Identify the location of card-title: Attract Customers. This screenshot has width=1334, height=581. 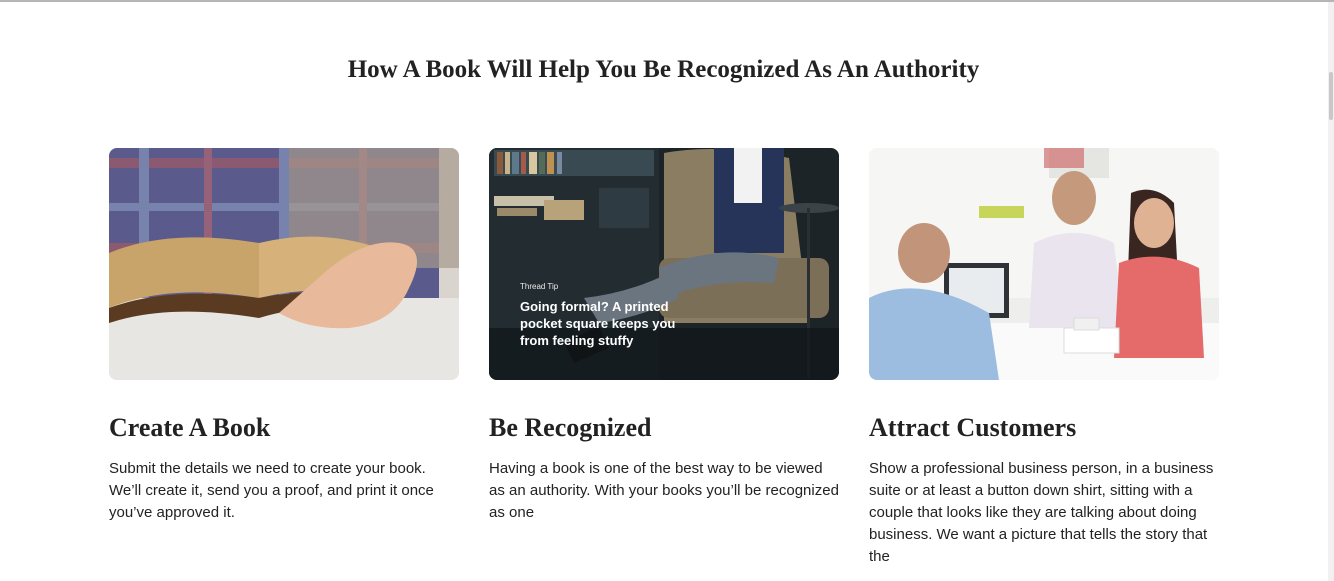
(973, 427).